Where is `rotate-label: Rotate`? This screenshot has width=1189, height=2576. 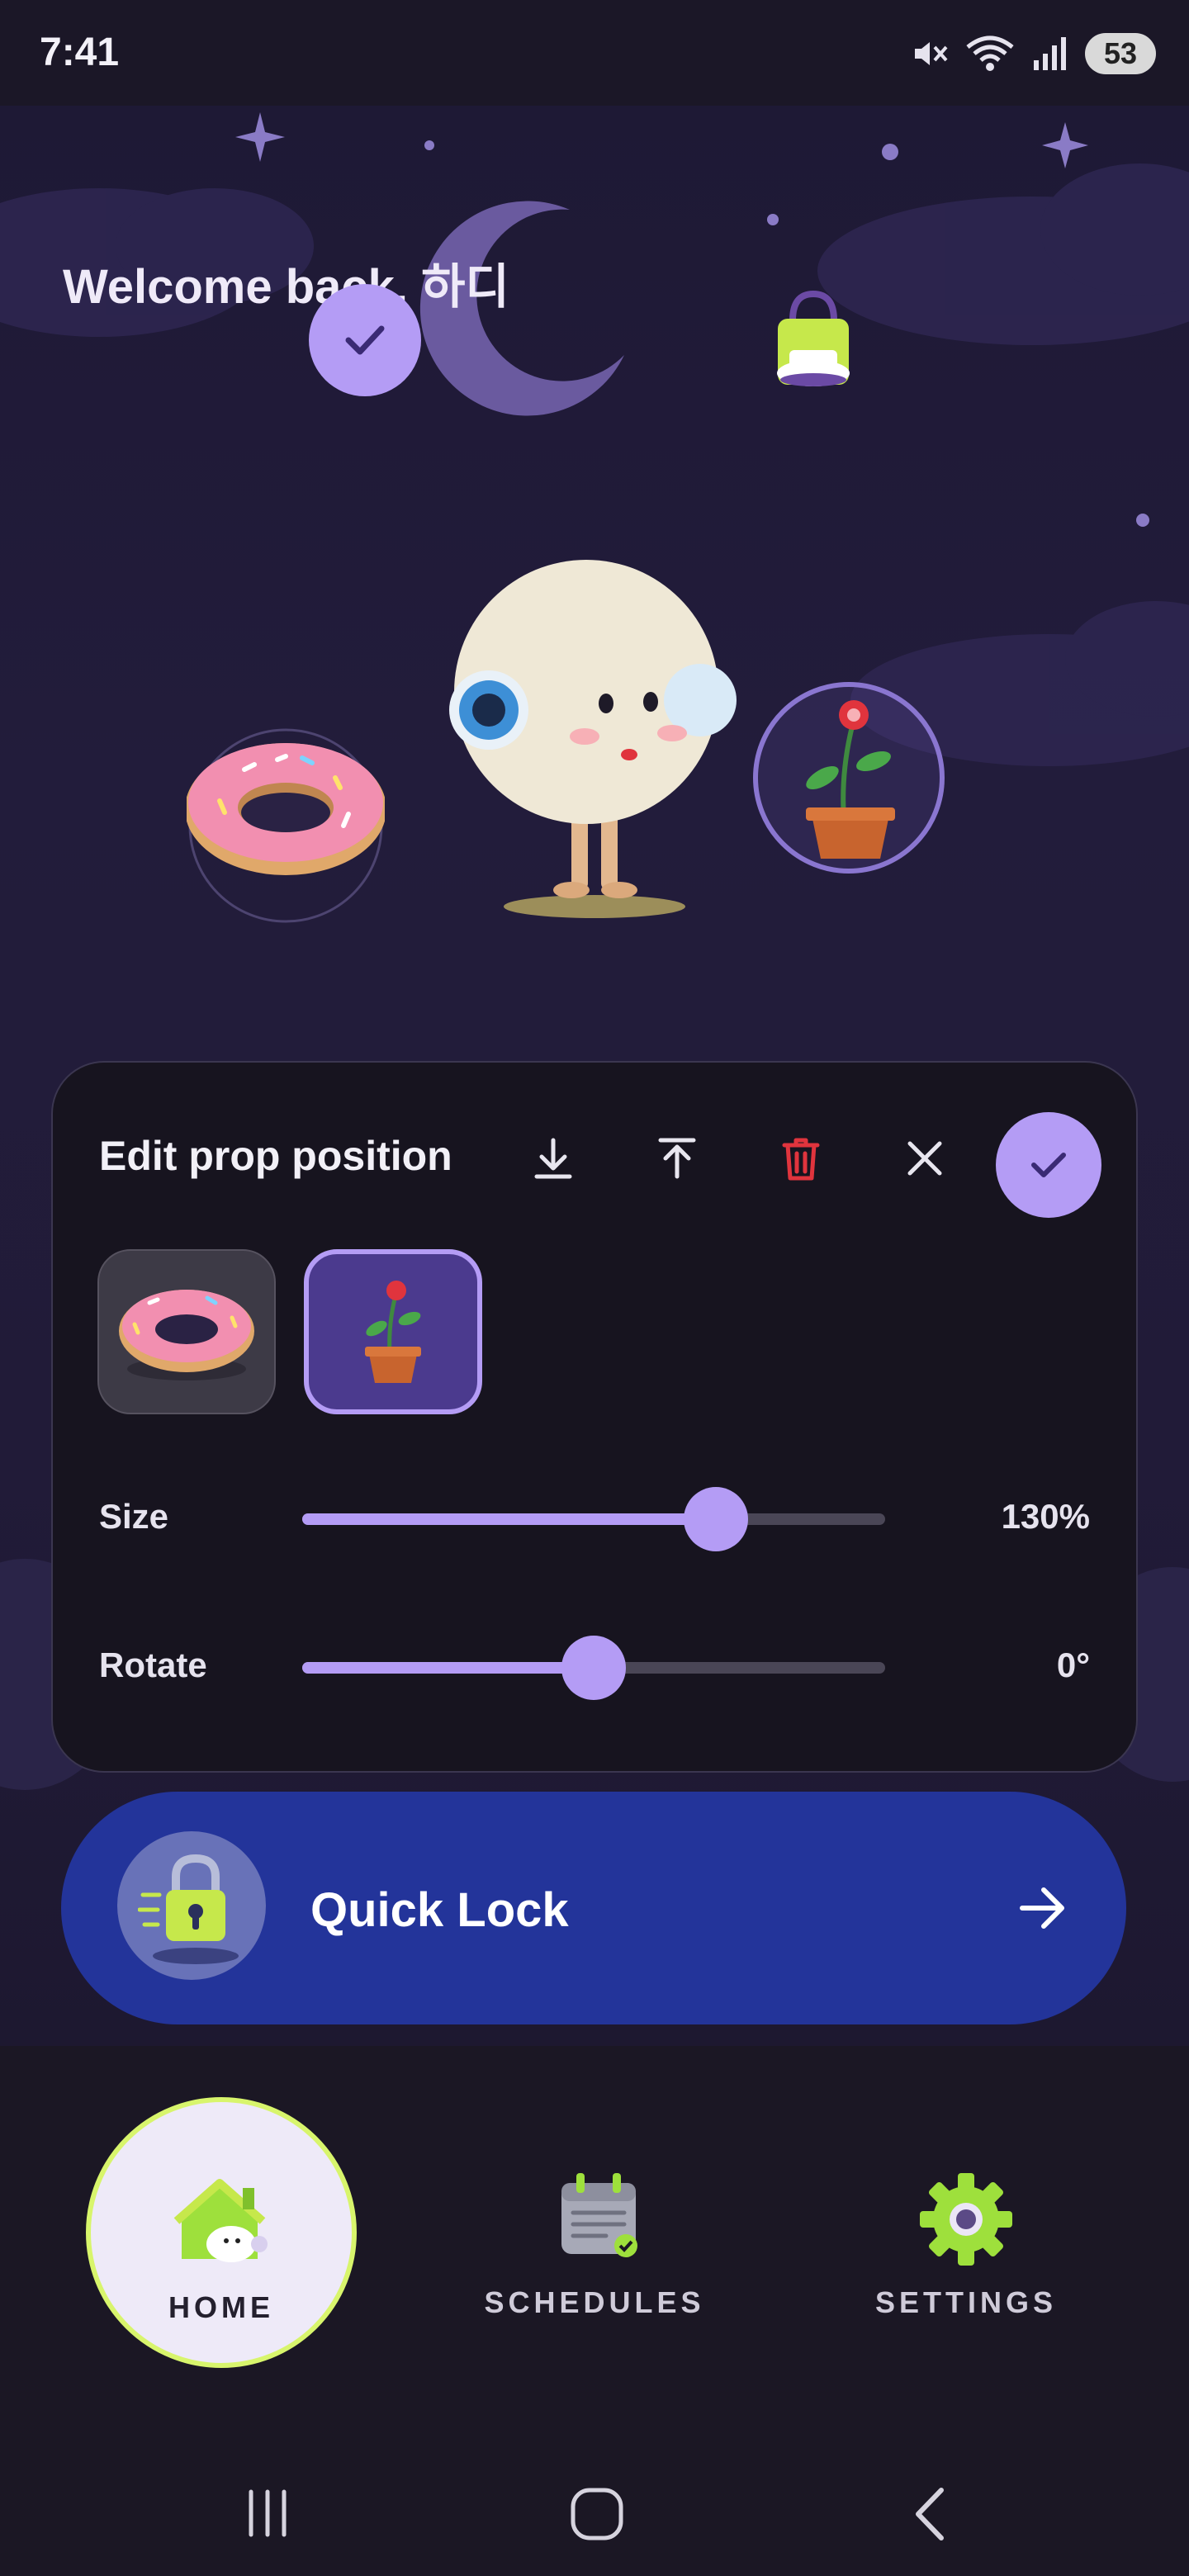
rotate-label: Rotate is located at coordinates (153, 1665).